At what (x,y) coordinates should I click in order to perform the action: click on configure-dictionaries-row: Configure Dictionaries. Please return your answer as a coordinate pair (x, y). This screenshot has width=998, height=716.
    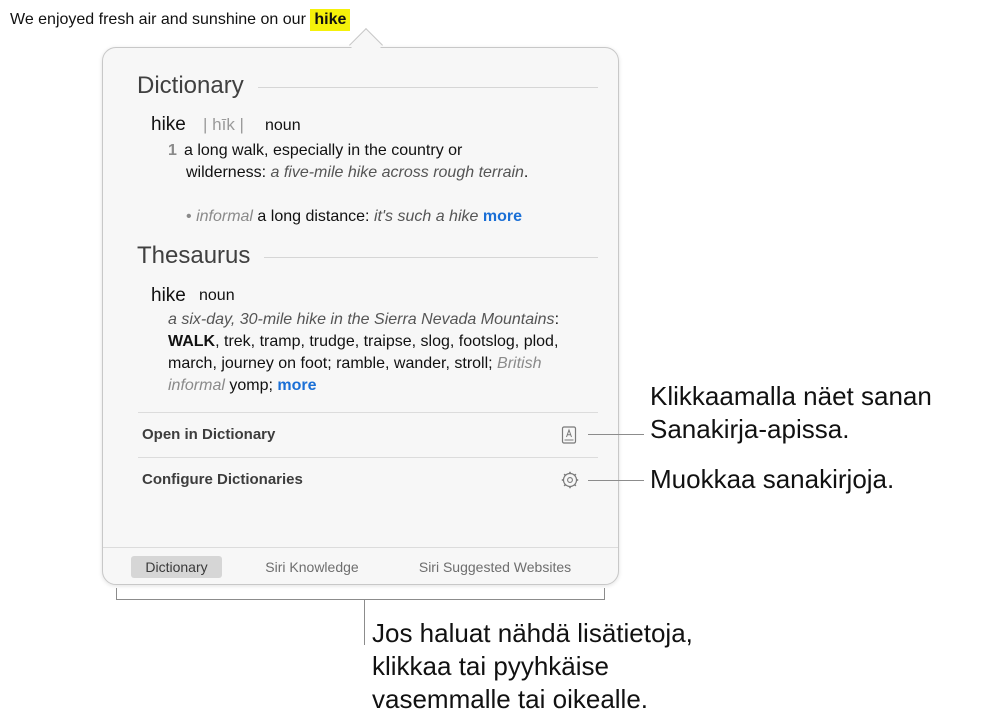
    Looking at the image, I should click on (368, 480).